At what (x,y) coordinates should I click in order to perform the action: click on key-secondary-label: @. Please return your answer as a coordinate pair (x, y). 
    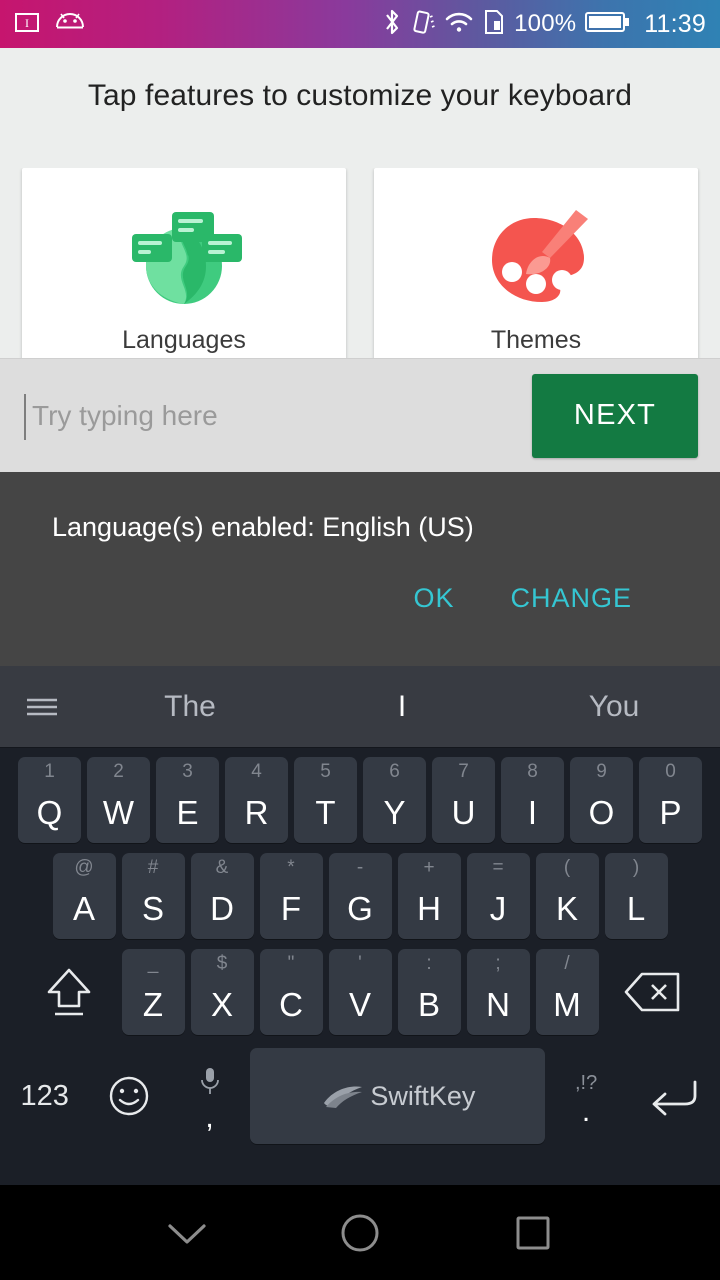
    Looking at the image, I should click on (84, 867).